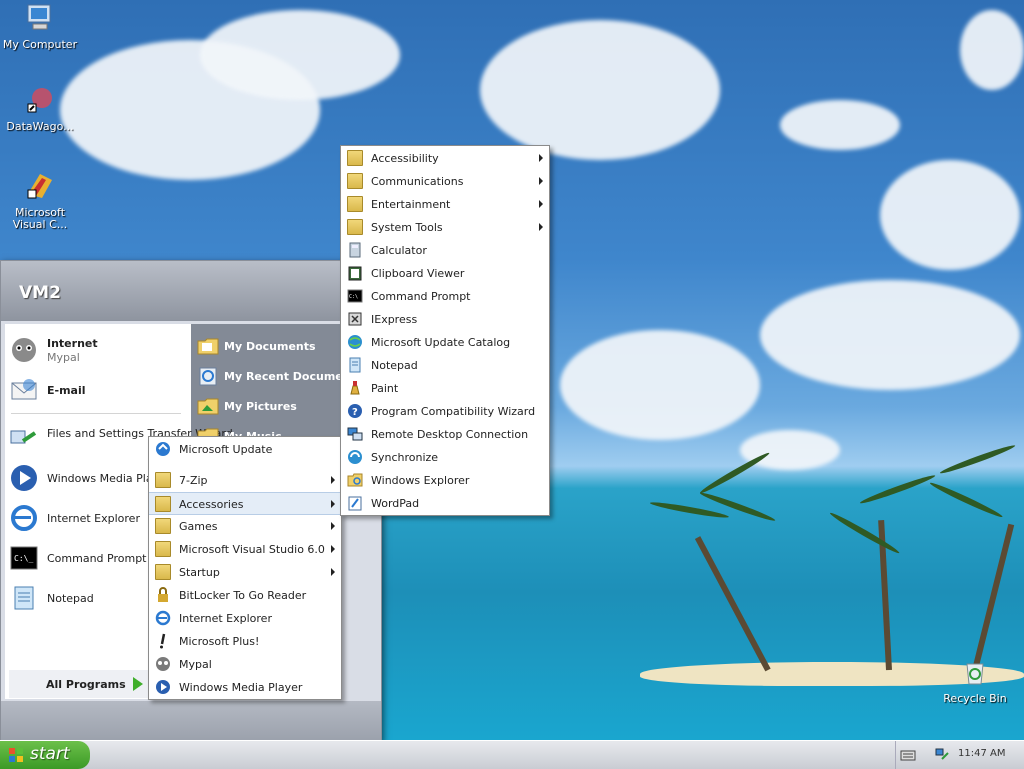 This screenshot has width=1024, height=769. I want to click on programs-item-startup: Startup, so click(245, 572).